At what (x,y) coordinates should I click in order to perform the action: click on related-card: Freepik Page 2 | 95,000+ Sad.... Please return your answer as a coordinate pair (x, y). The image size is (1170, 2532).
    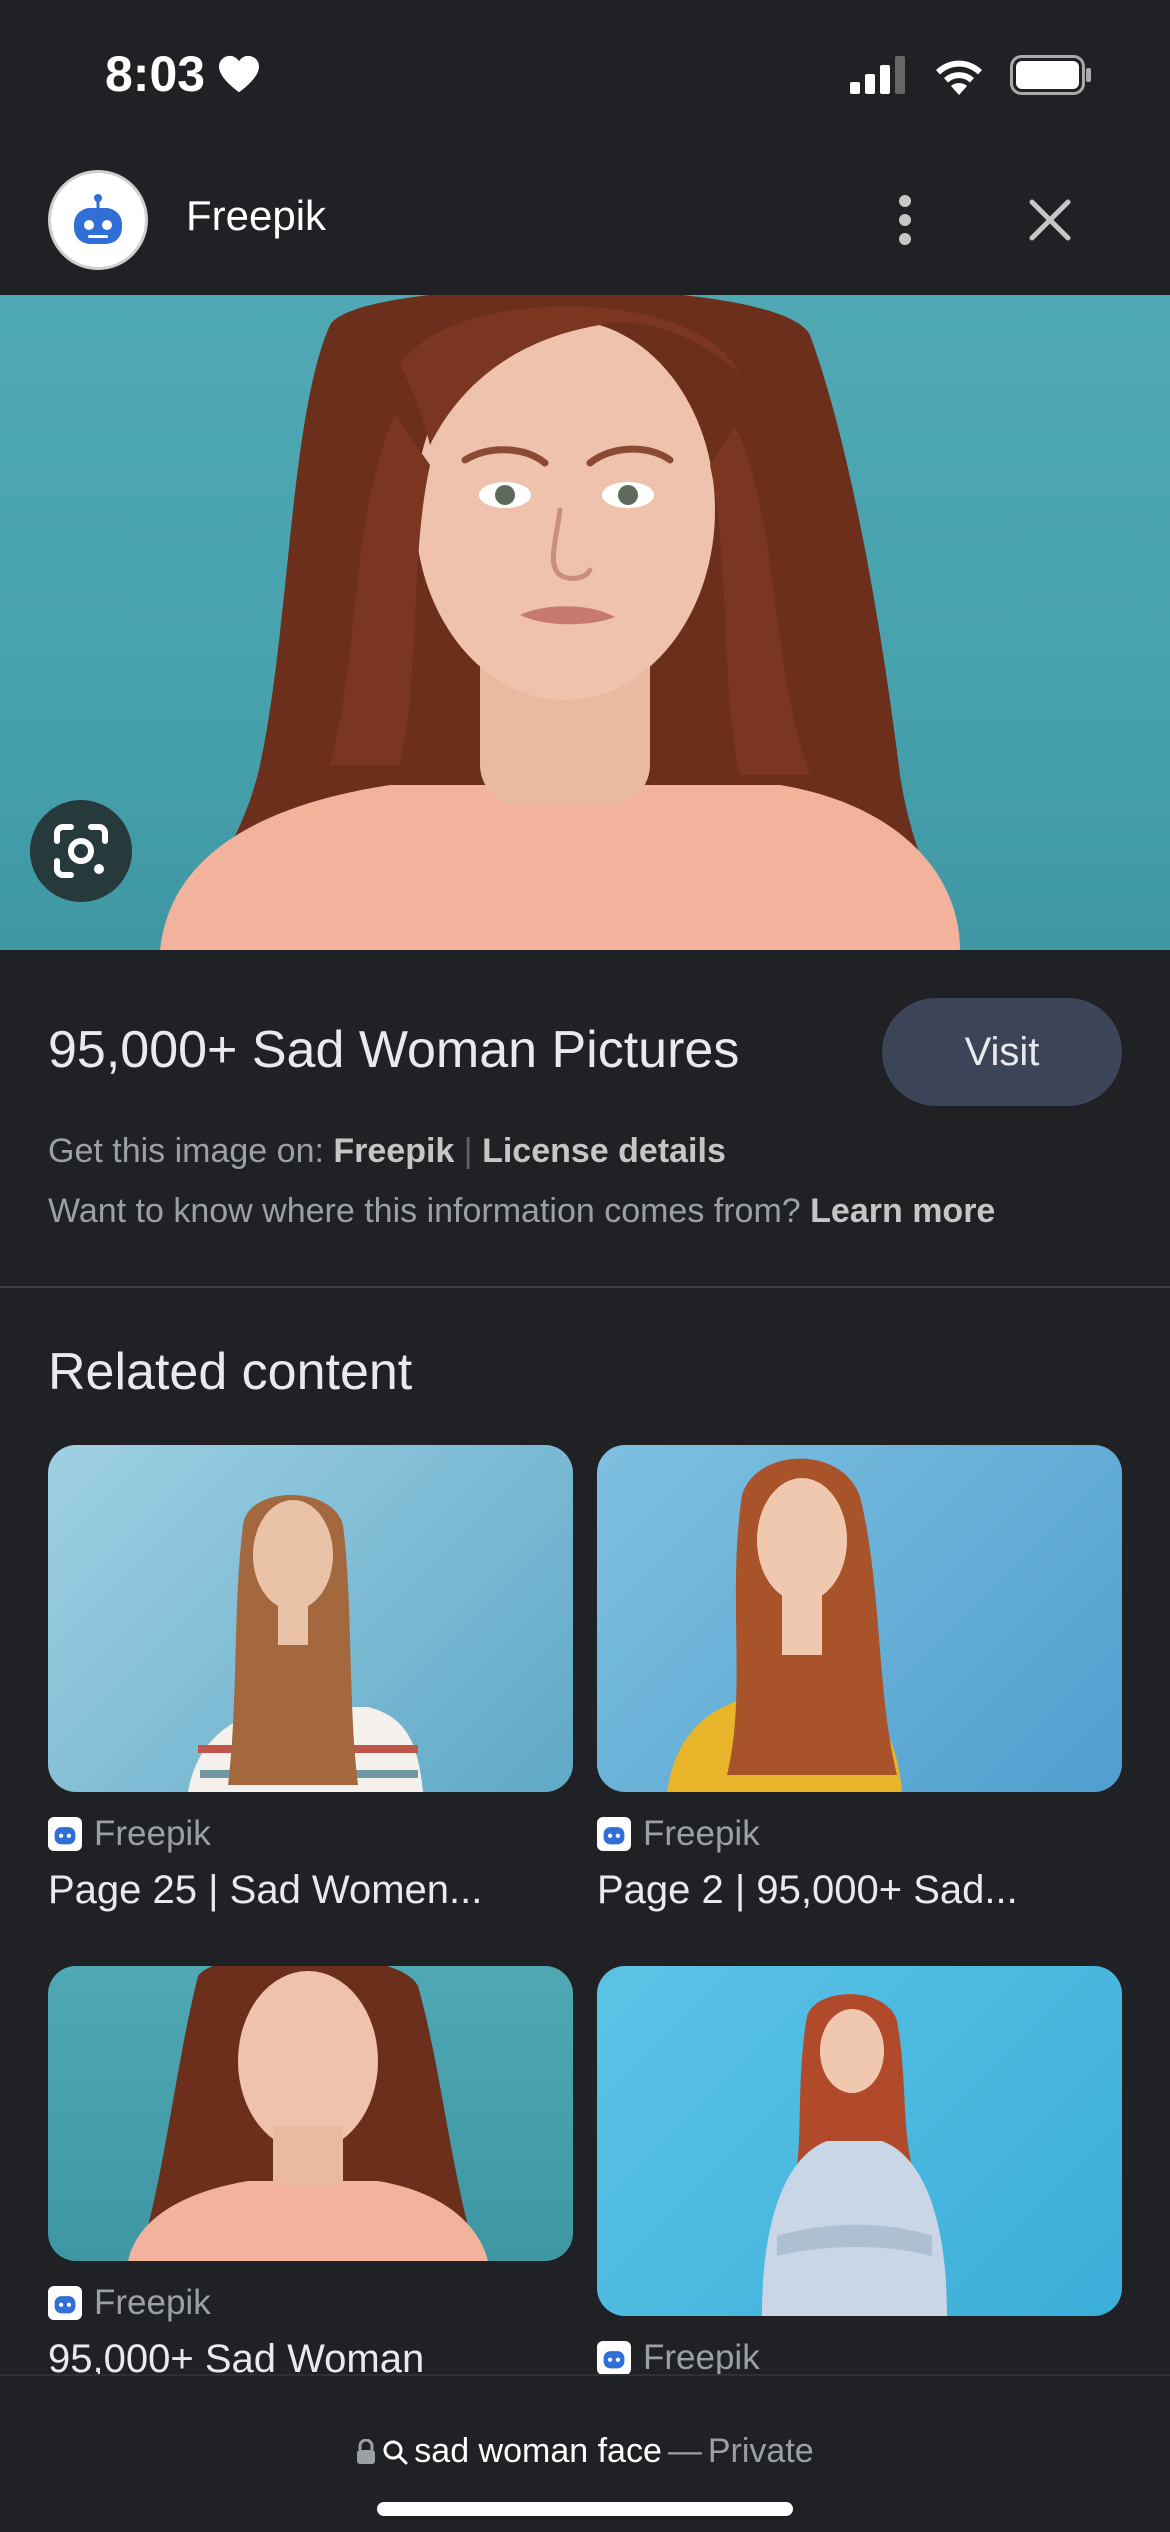
    Looking at the image, I should click on (859, 1679).